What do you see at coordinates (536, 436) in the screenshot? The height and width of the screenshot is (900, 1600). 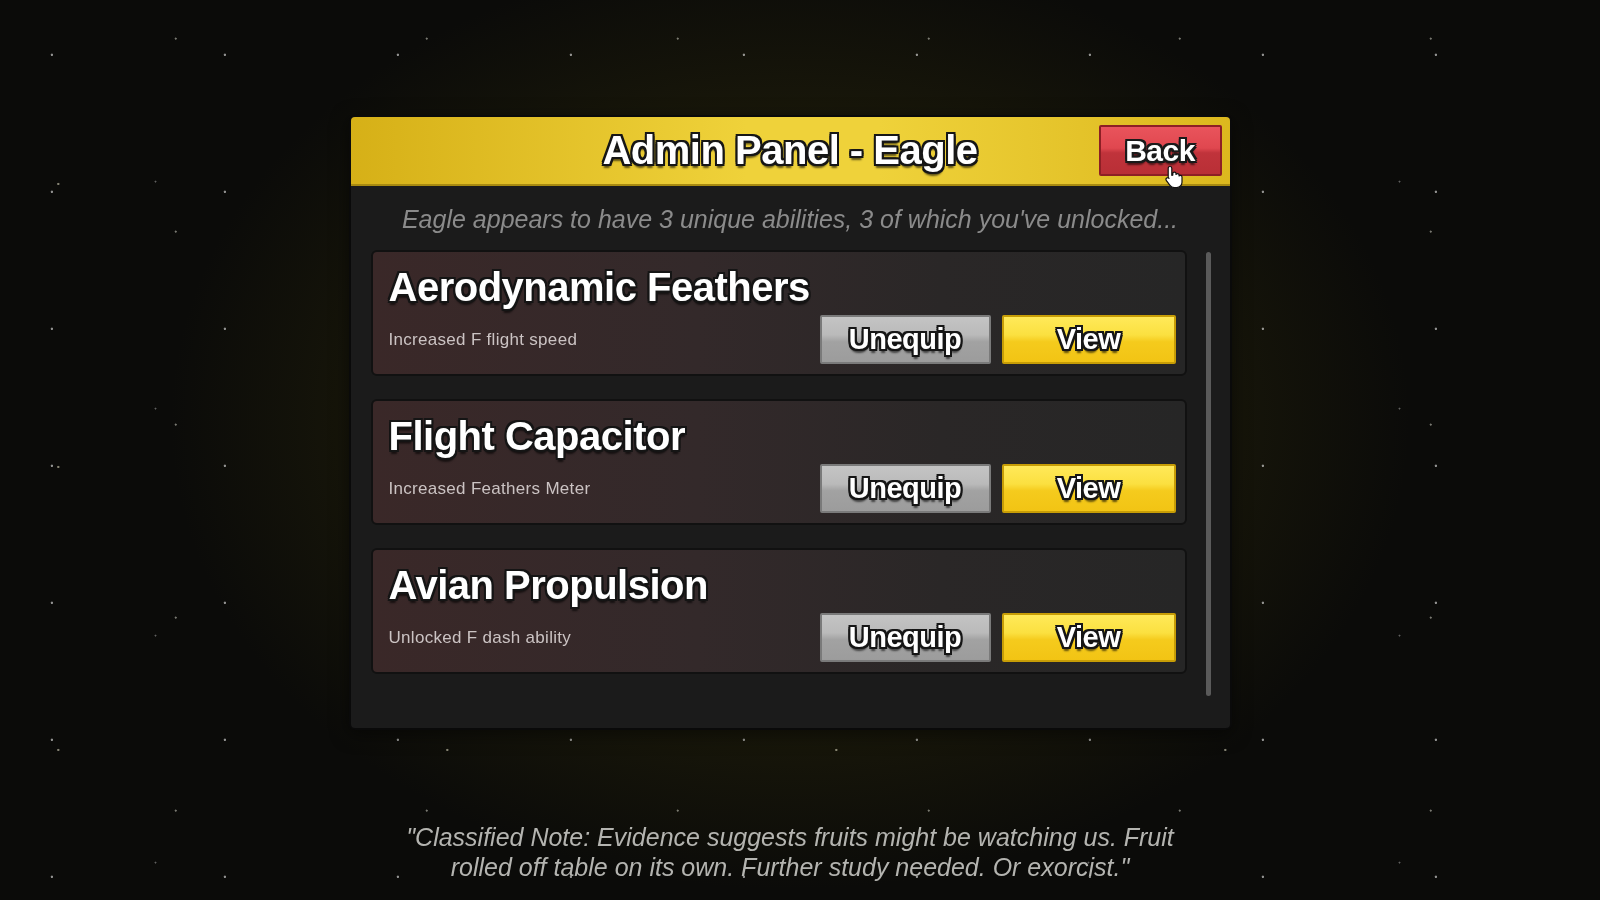 I see `ability-name: Flight Capacitor` at bounding box center [536, 436].